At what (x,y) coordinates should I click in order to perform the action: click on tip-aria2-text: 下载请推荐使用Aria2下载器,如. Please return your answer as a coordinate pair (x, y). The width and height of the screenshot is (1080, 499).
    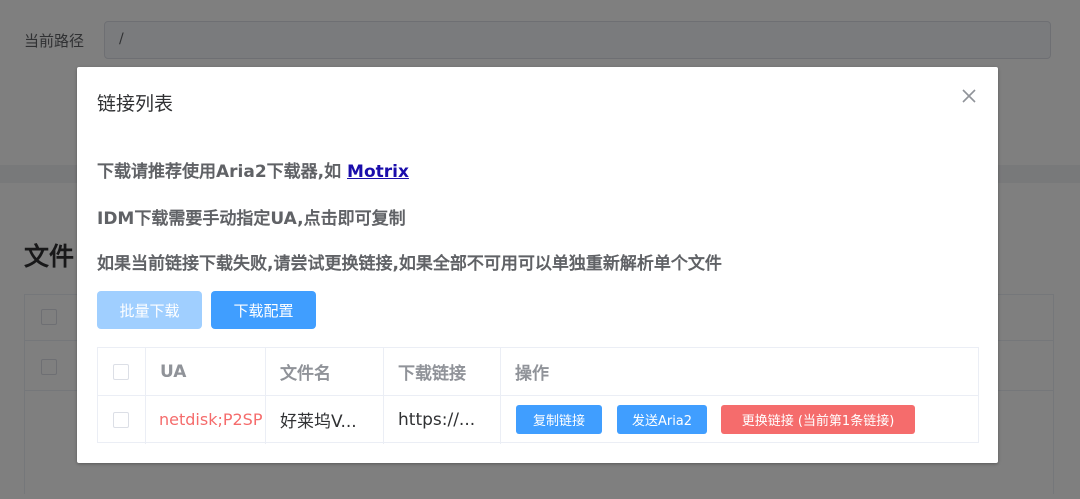
    Looking at the image, I should click on (222, 172).